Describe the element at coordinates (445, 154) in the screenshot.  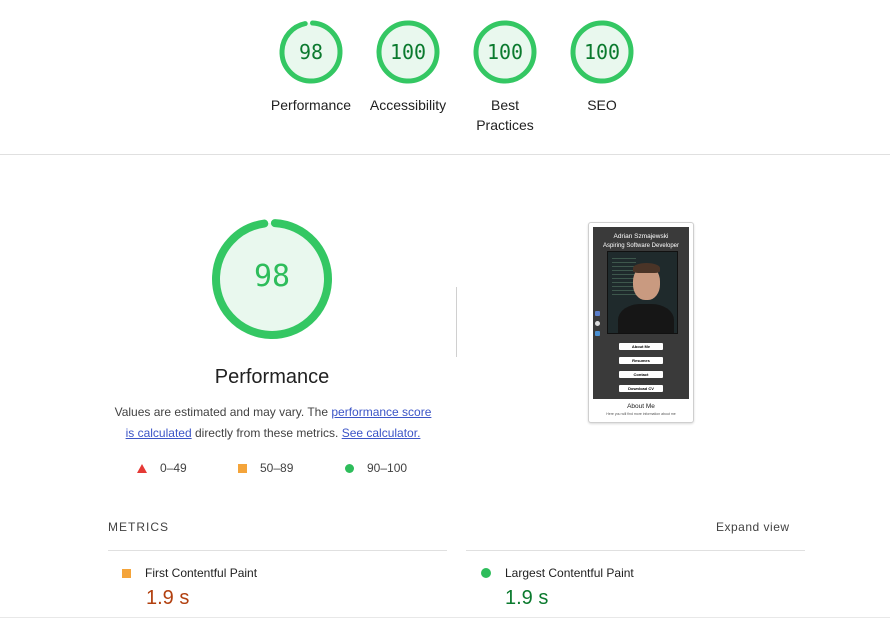
I see `header-divider` at that location.